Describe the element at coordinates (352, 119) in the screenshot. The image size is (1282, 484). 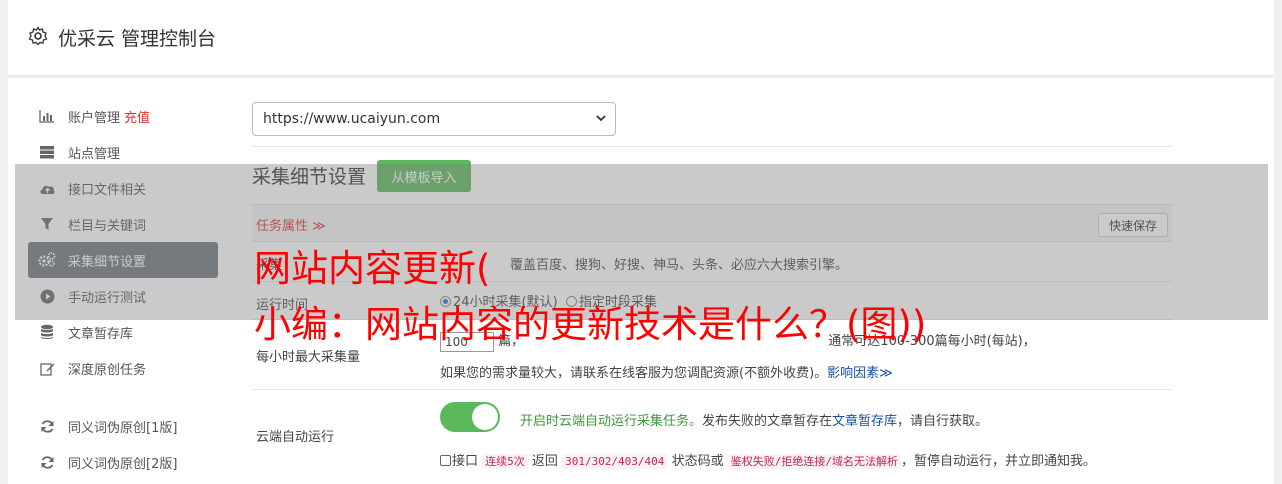
I see `site-select-value: https://www.ucaiyun.com` at that location.